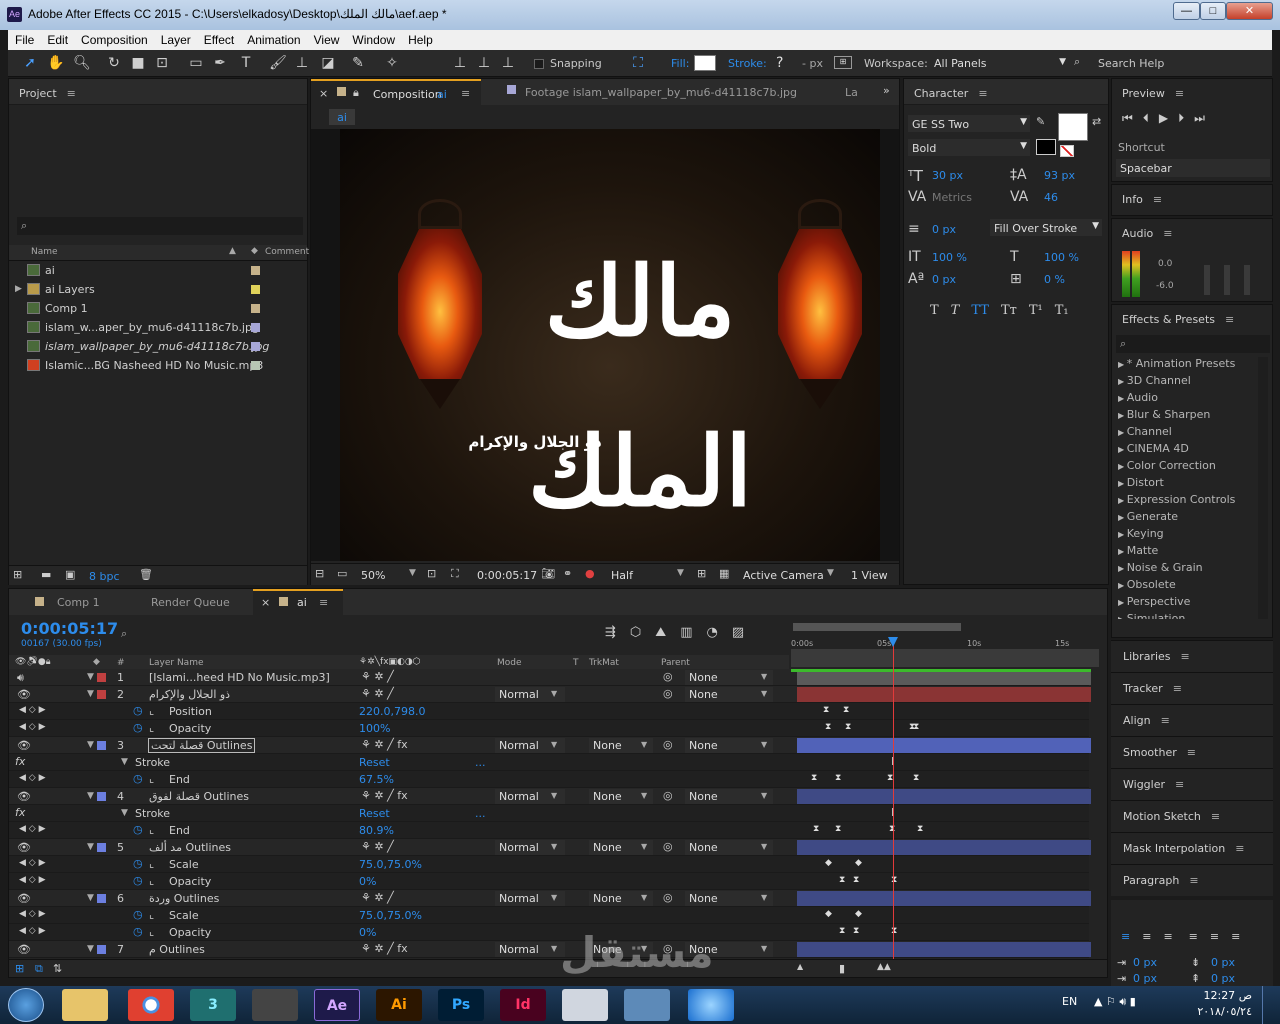  What do you see at coordinates (1193, 168) in the screenshot?
I see `shortcut-select: Spacebar` at bounding box center [1193, 168].